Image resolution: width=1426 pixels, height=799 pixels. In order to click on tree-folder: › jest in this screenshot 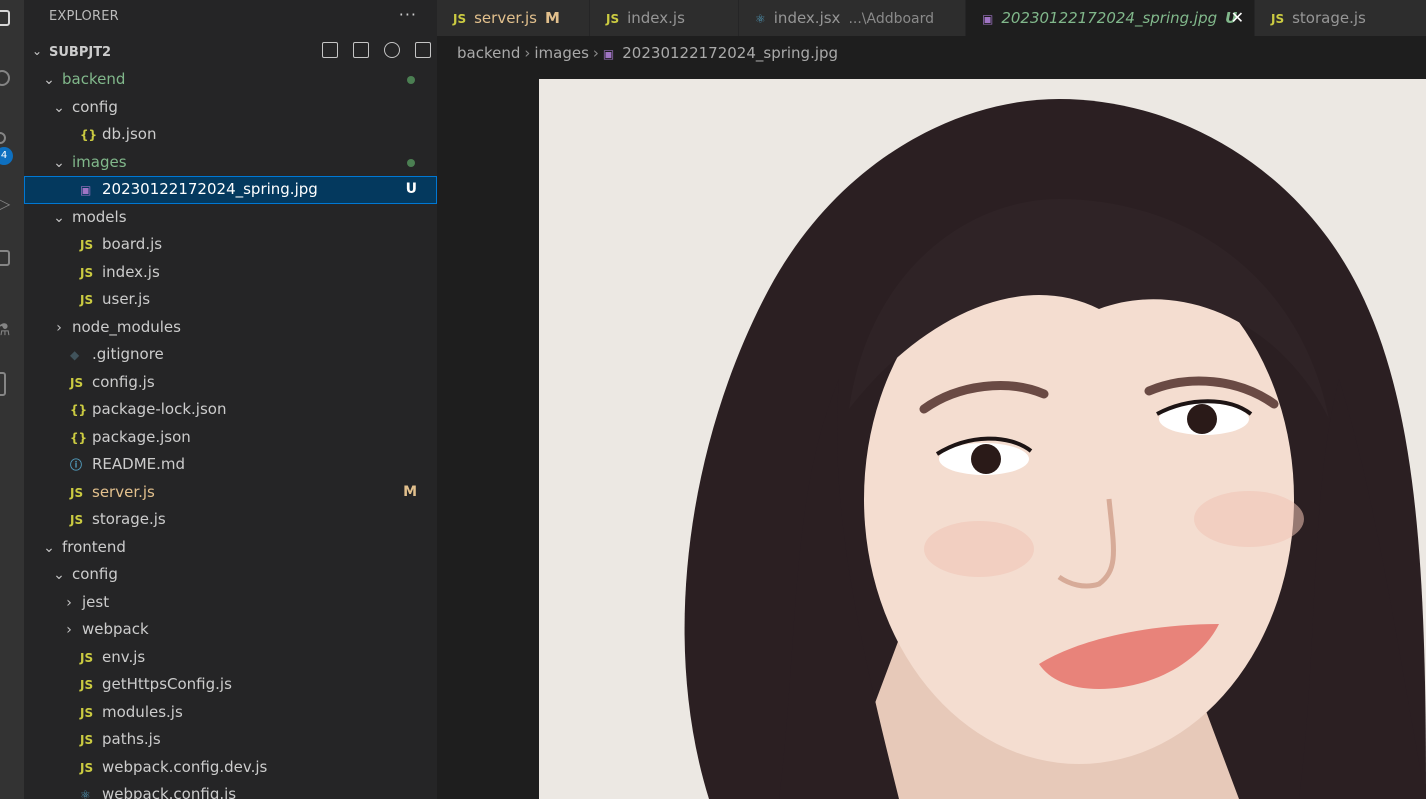, I will do `click(230, 603)`.